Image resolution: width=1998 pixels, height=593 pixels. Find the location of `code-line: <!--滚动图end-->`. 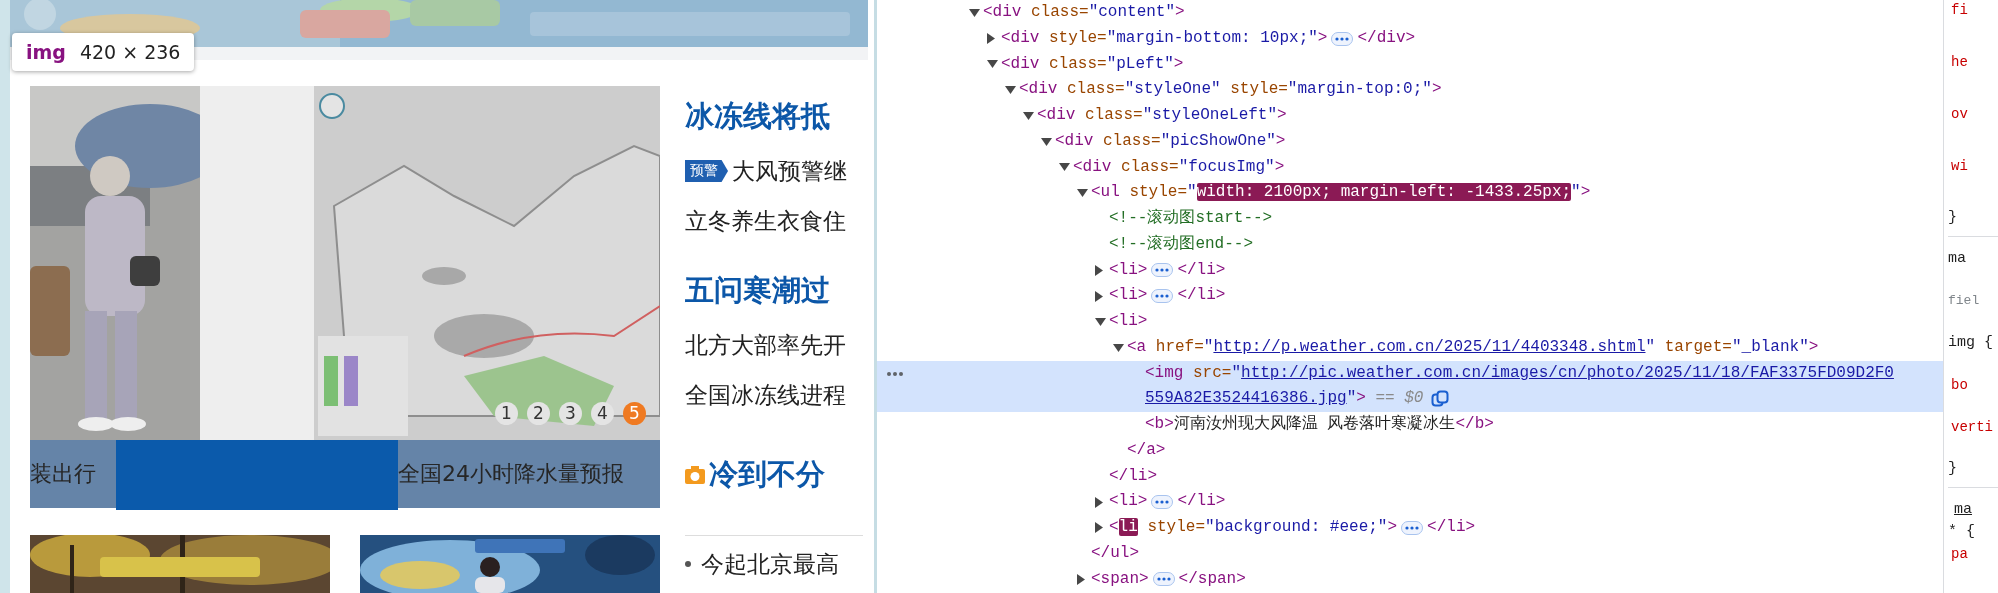

code-line: <!--滚动图end--> is located at coordinates (1181, 244).